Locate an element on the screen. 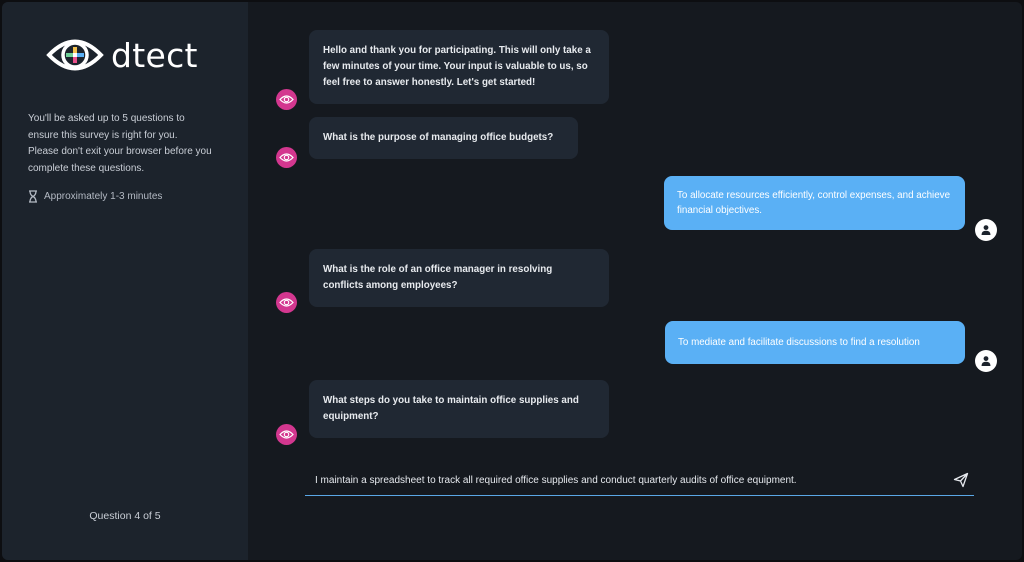 This screenshot has width=1024, height=562. duration-estimate: Approximately 1-3 minutes is located at coordinates (95, 196).